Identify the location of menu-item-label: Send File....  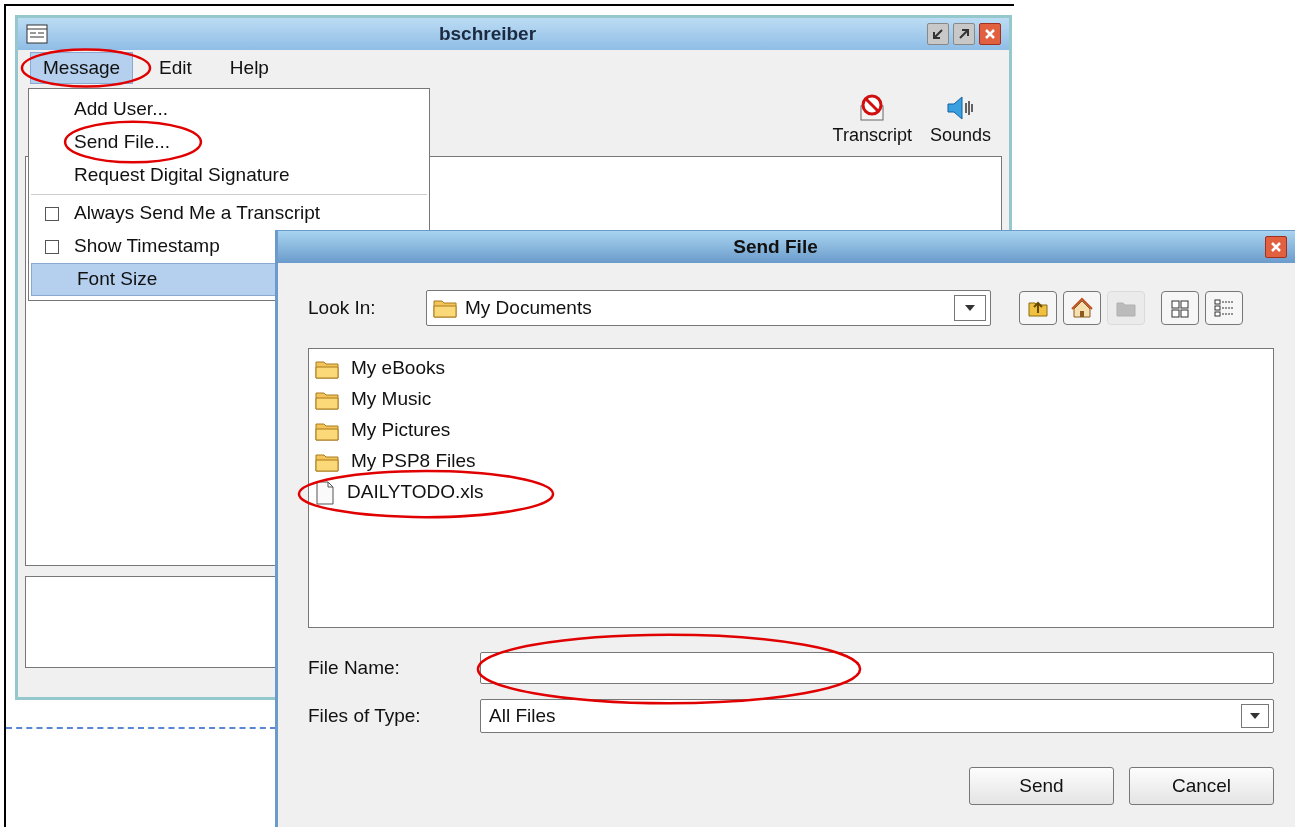
(122, 142).